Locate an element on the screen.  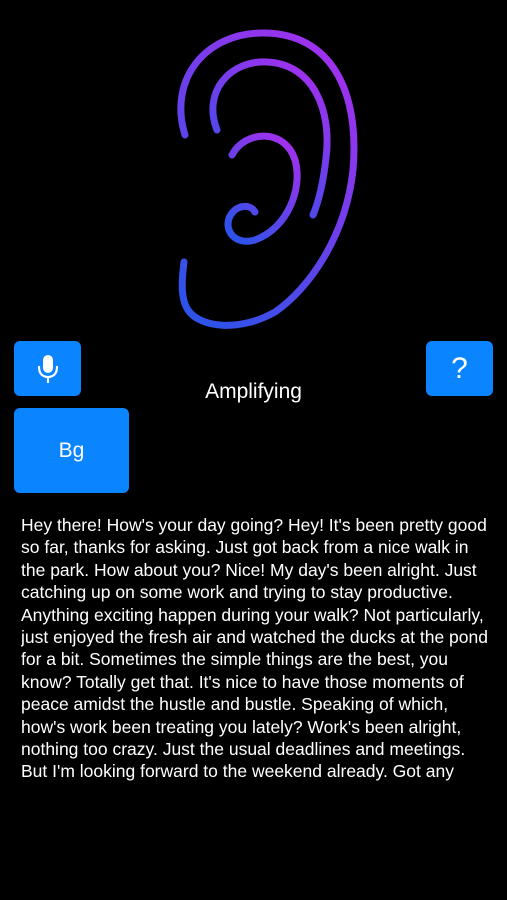
ear-icon is located at coordinates (267, 179).